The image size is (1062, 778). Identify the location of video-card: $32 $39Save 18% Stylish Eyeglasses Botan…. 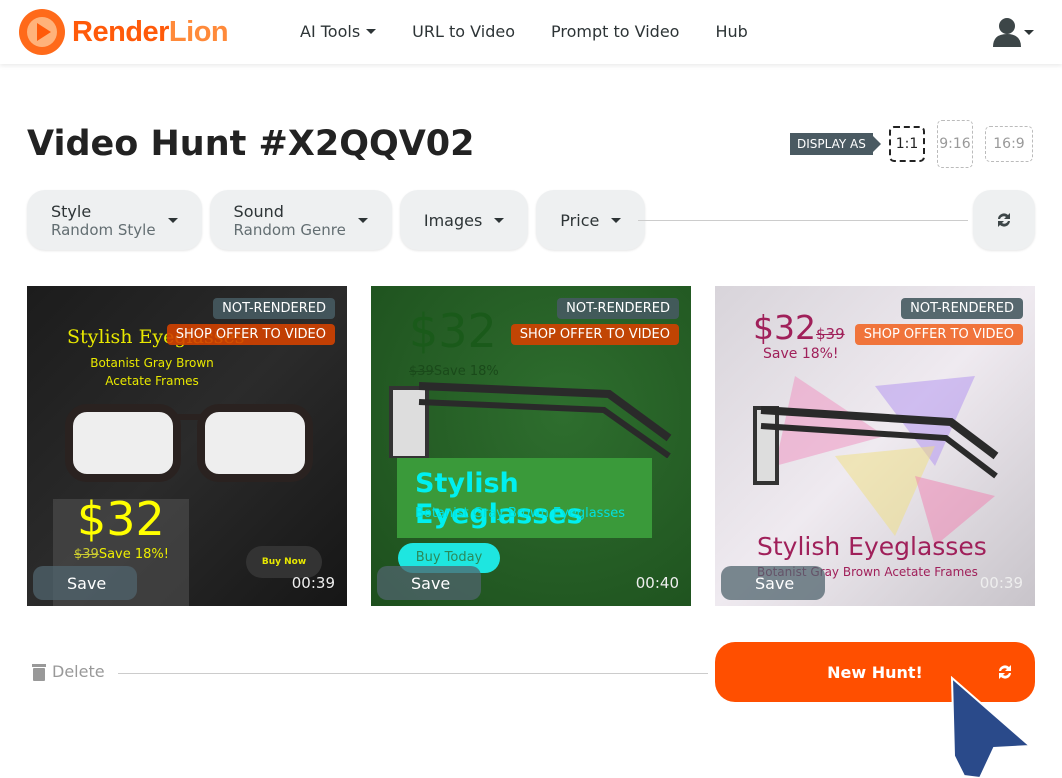
(531, 446).